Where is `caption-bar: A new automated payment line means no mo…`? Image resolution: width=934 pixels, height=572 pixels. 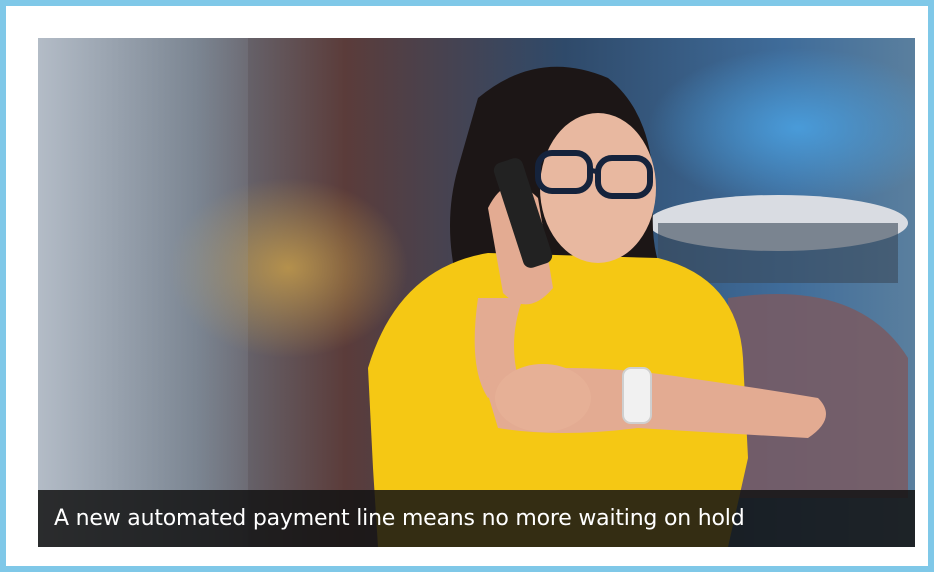 caption-bar: A new automated payment line means no mo… is located at coordinates (476, 518).